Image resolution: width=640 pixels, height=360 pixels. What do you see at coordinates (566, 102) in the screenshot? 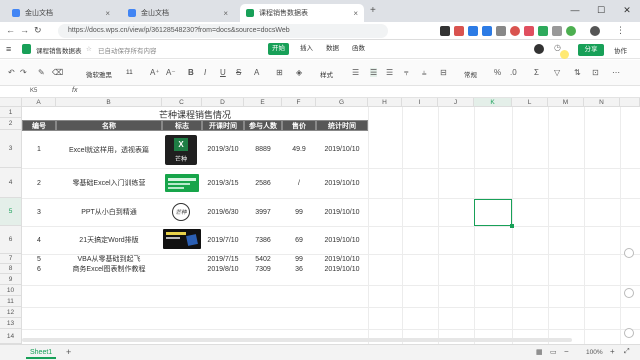
I see `column-header: M` at bounding box center [566, 102].